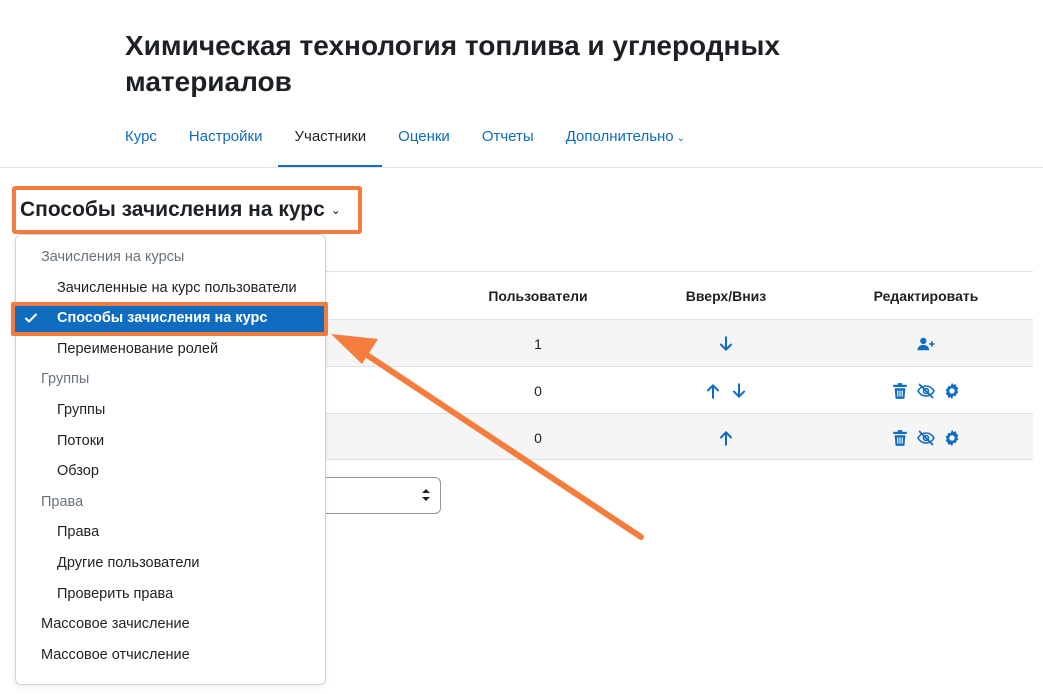  What do you see at coordinates (330, 142) in the screenshot?
I see `tab-participants: Участники` at bounding box center [330, 142].